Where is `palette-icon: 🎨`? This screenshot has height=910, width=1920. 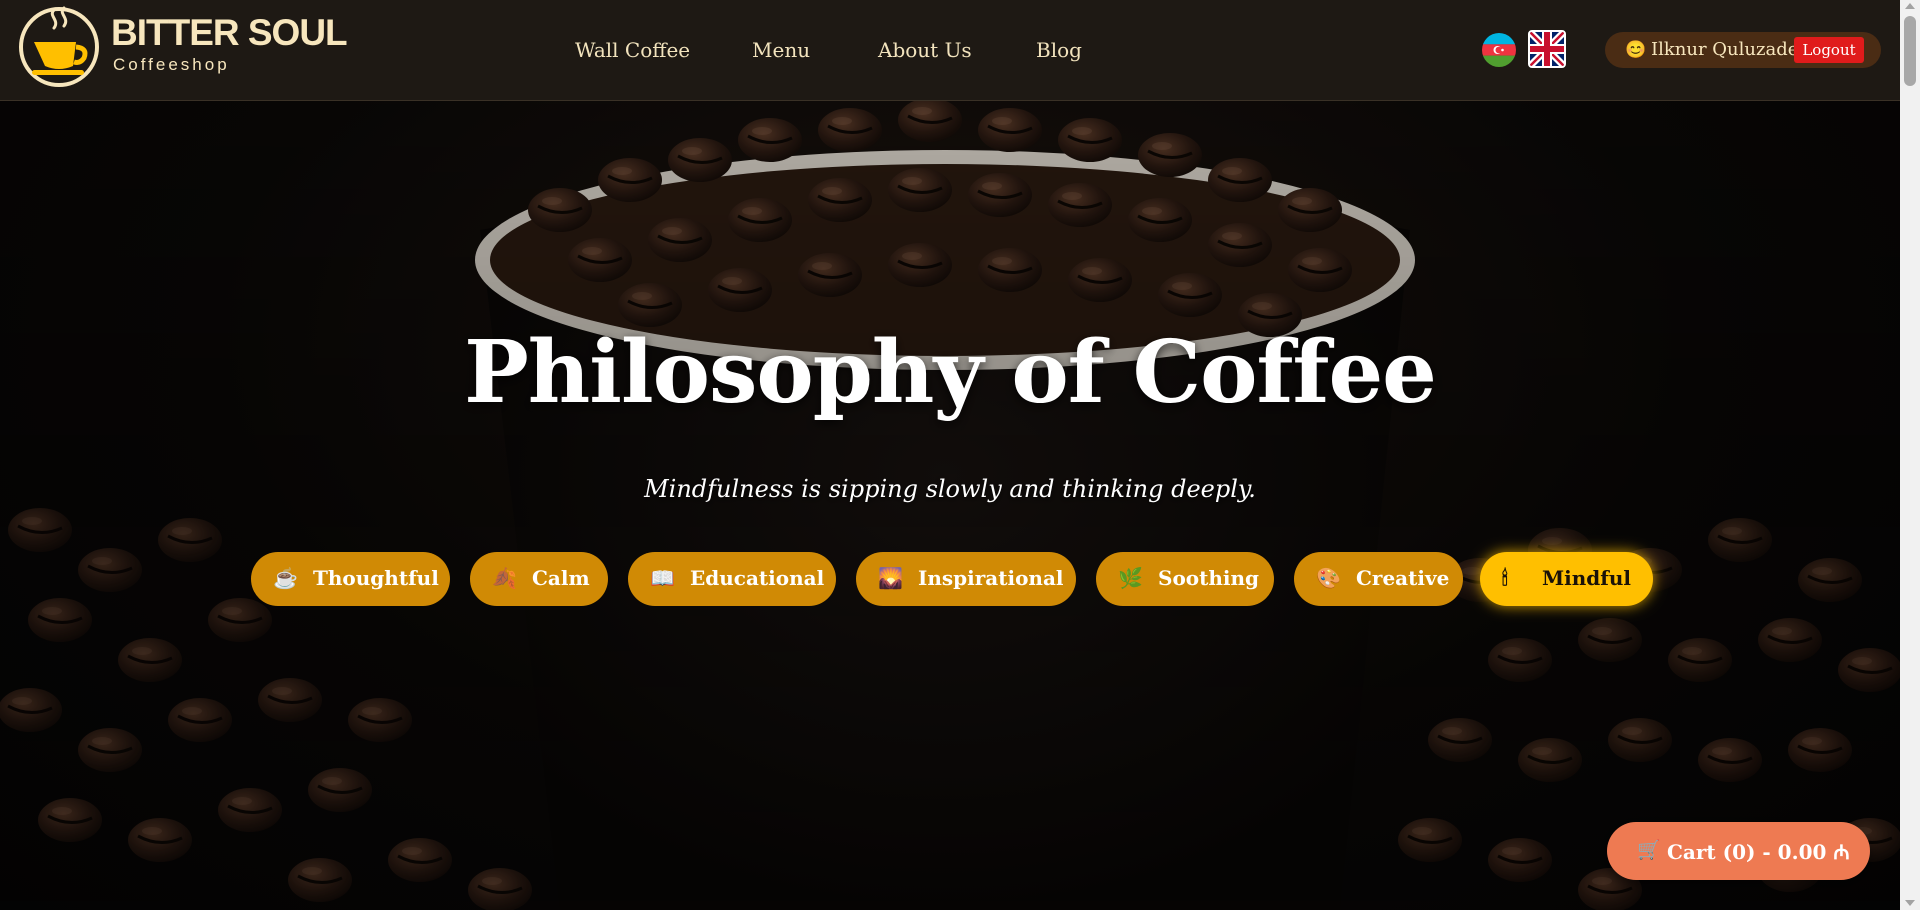 palette-icon: 🎨 is located at coordinates (1328, 578).